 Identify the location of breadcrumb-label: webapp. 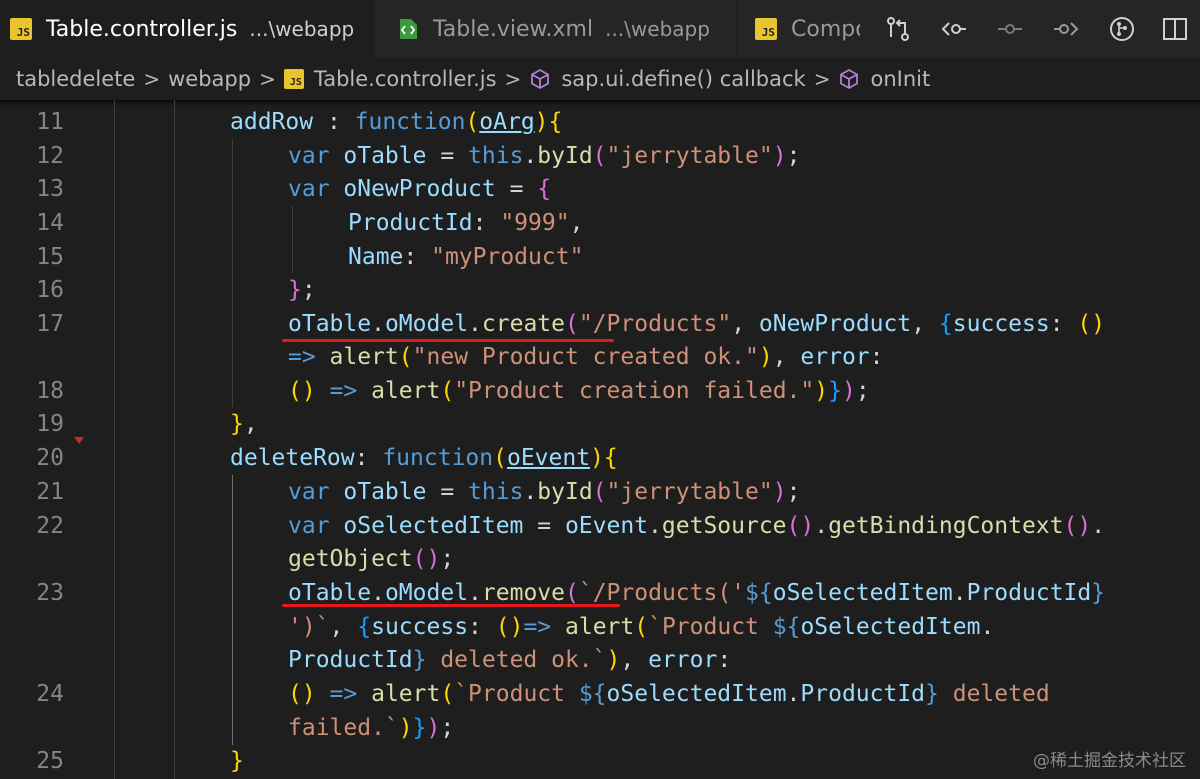
(210, 79).